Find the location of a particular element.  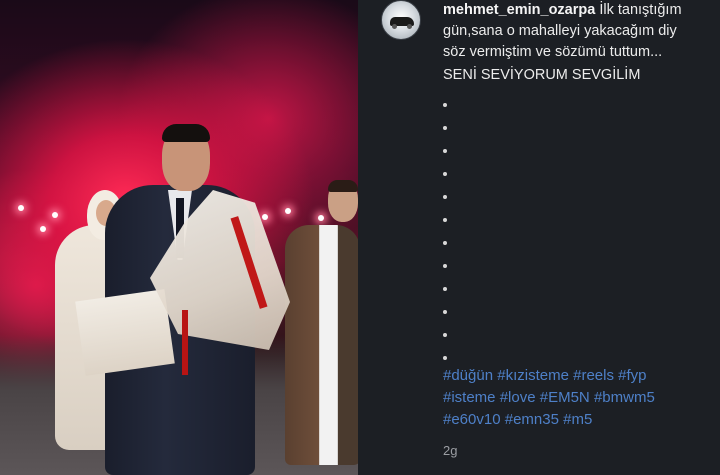

hashtag-link: #fyp is located at coordinates (632, 375).